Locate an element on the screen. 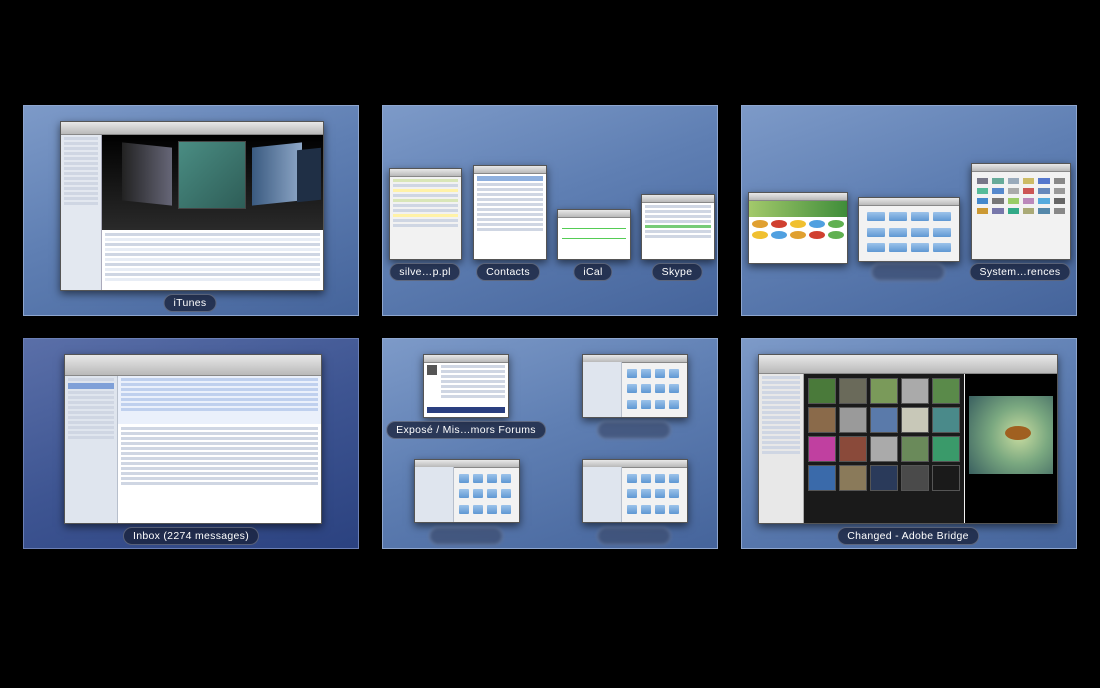  bridge-folders-panel is located at coordinates (781, 448).